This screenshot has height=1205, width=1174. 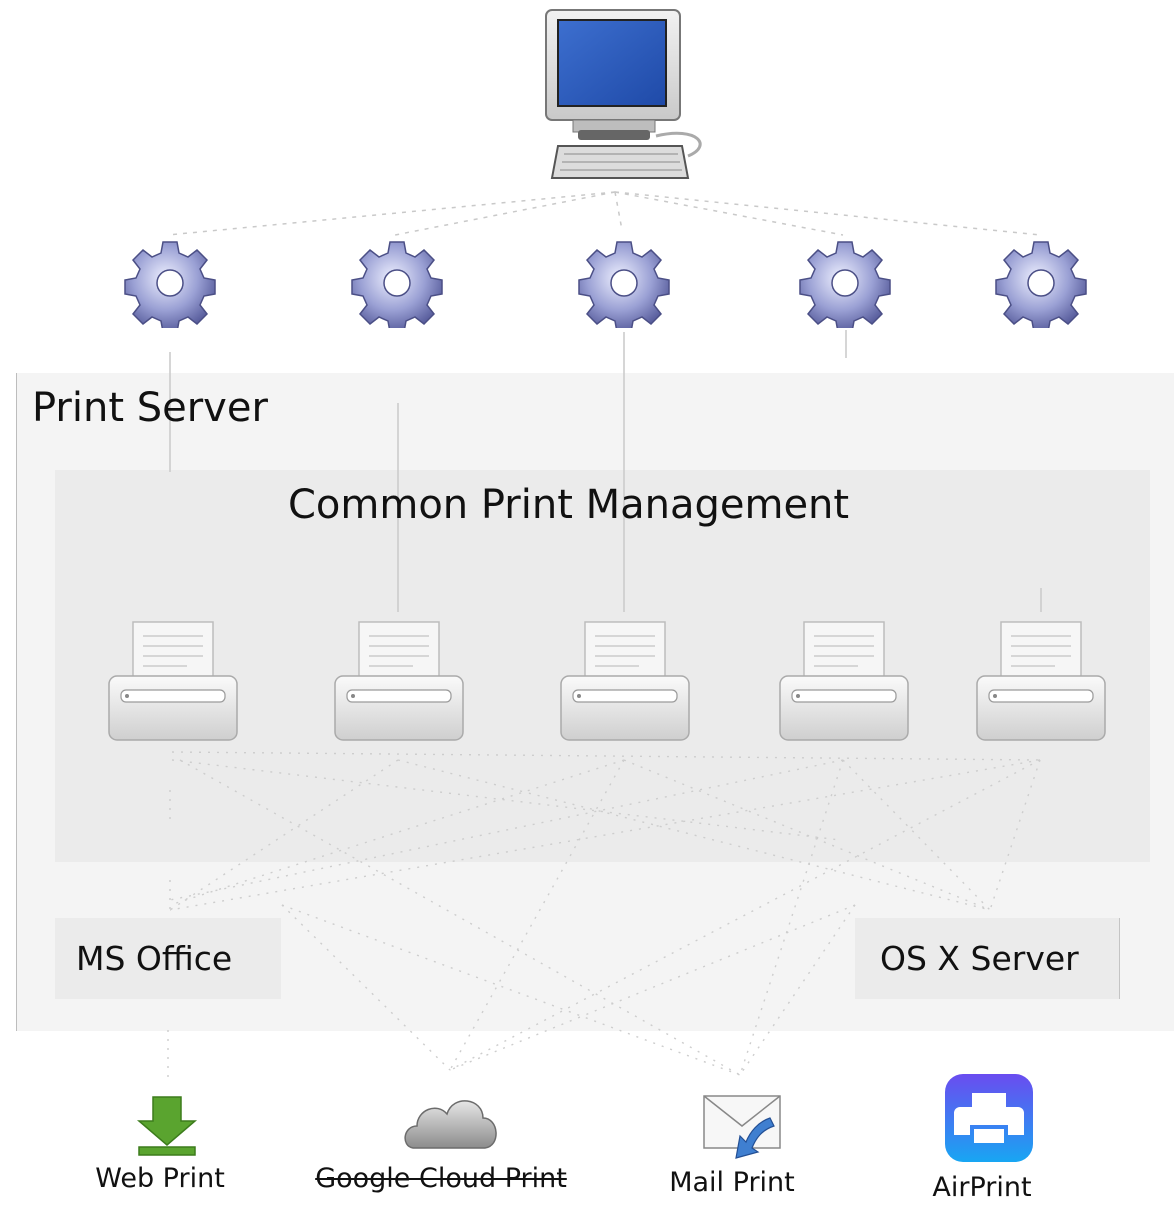 What do you see at coordinates (623, 94) in the screenshot?
I see `computer-icon` at bounding box center [623, 94].